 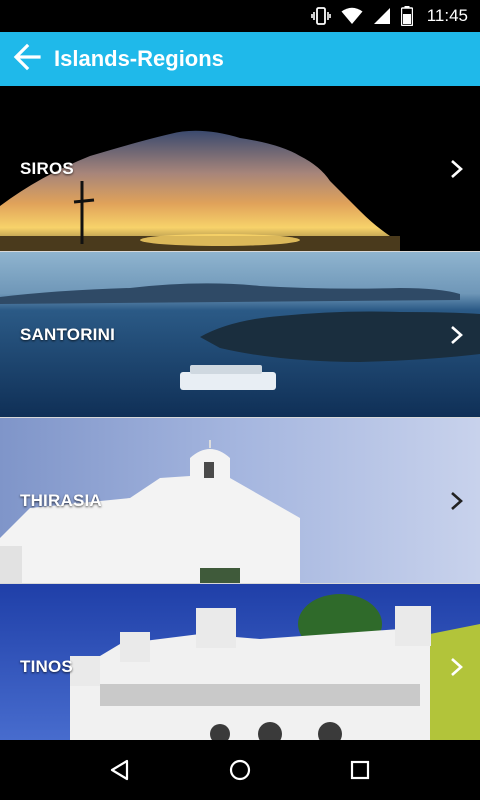 I want to click on recents-square-icon, so click(x=360, y=770).